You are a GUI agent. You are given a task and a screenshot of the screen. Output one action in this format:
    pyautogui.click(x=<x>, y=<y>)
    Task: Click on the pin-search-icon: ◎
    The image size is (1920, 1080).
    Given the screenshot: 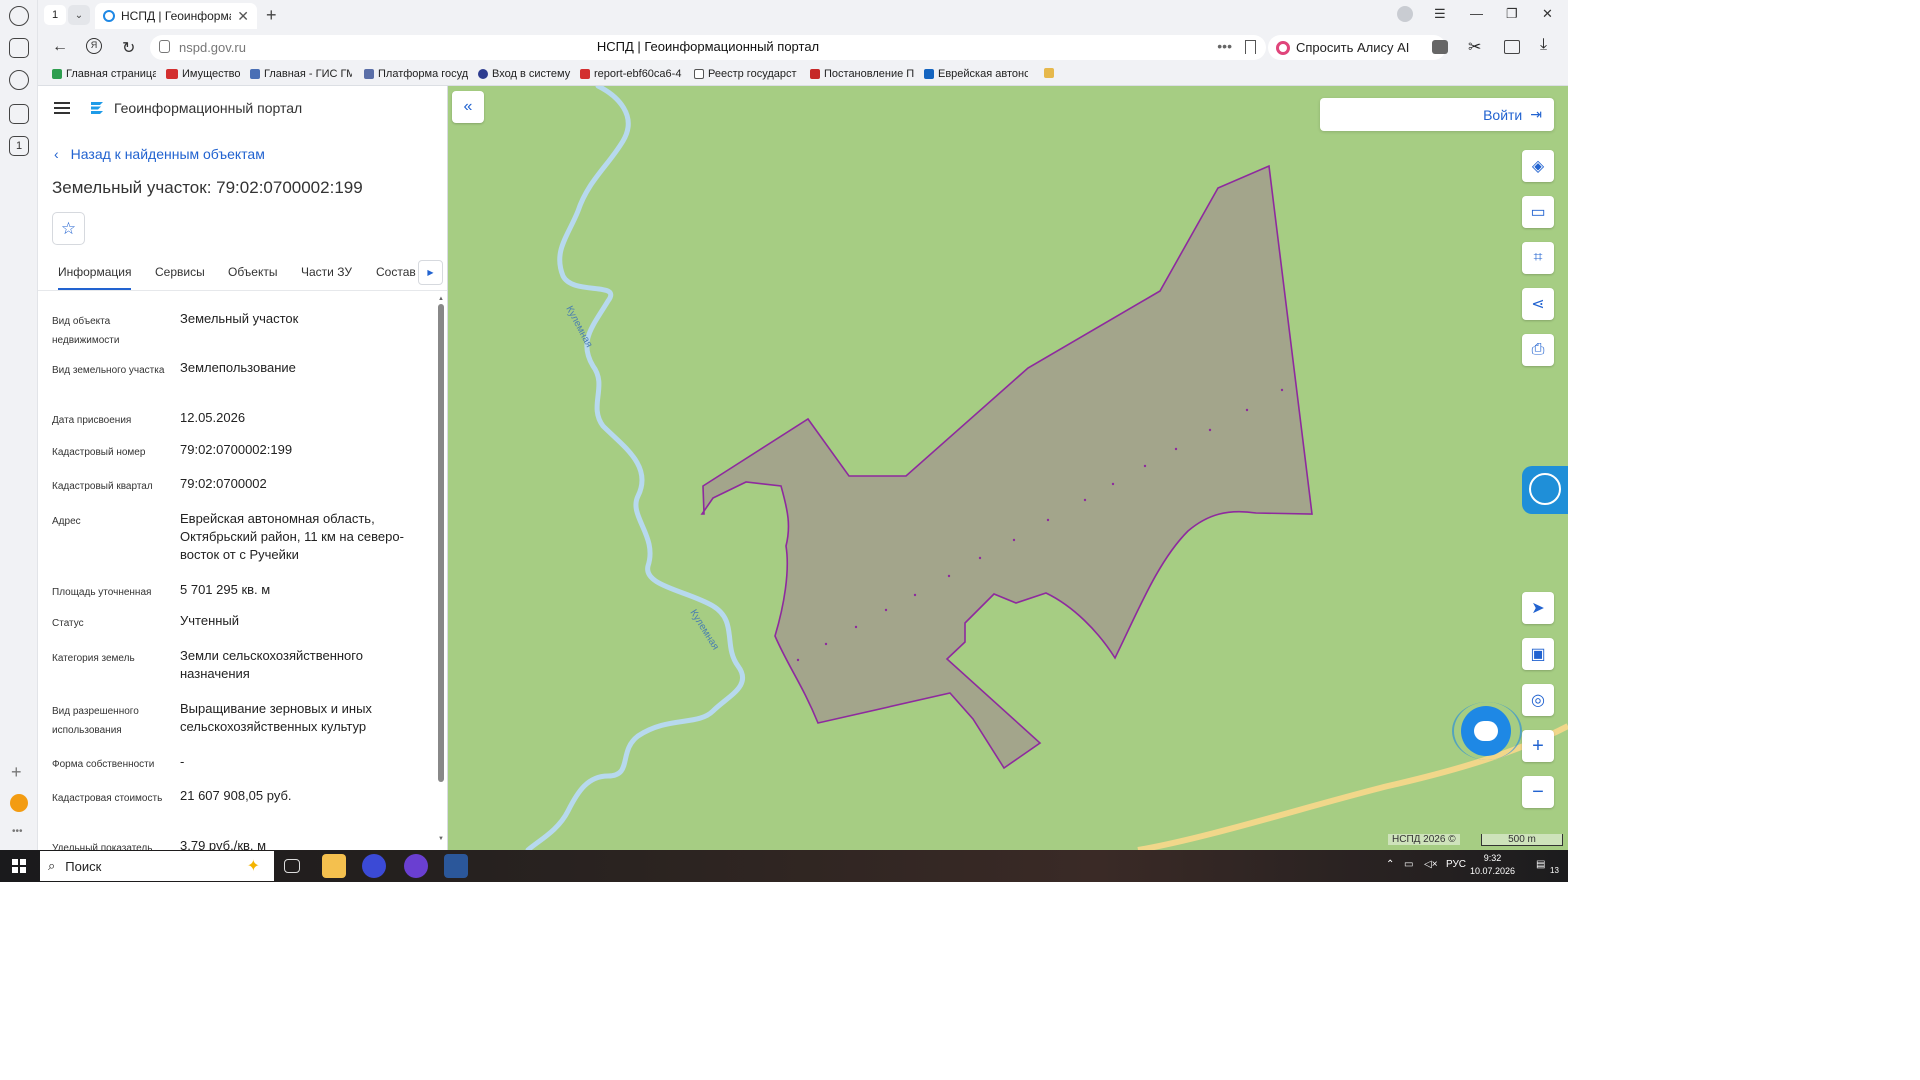 What is the action you would take?
    pyautogui.click(x=1538, y=700)
    